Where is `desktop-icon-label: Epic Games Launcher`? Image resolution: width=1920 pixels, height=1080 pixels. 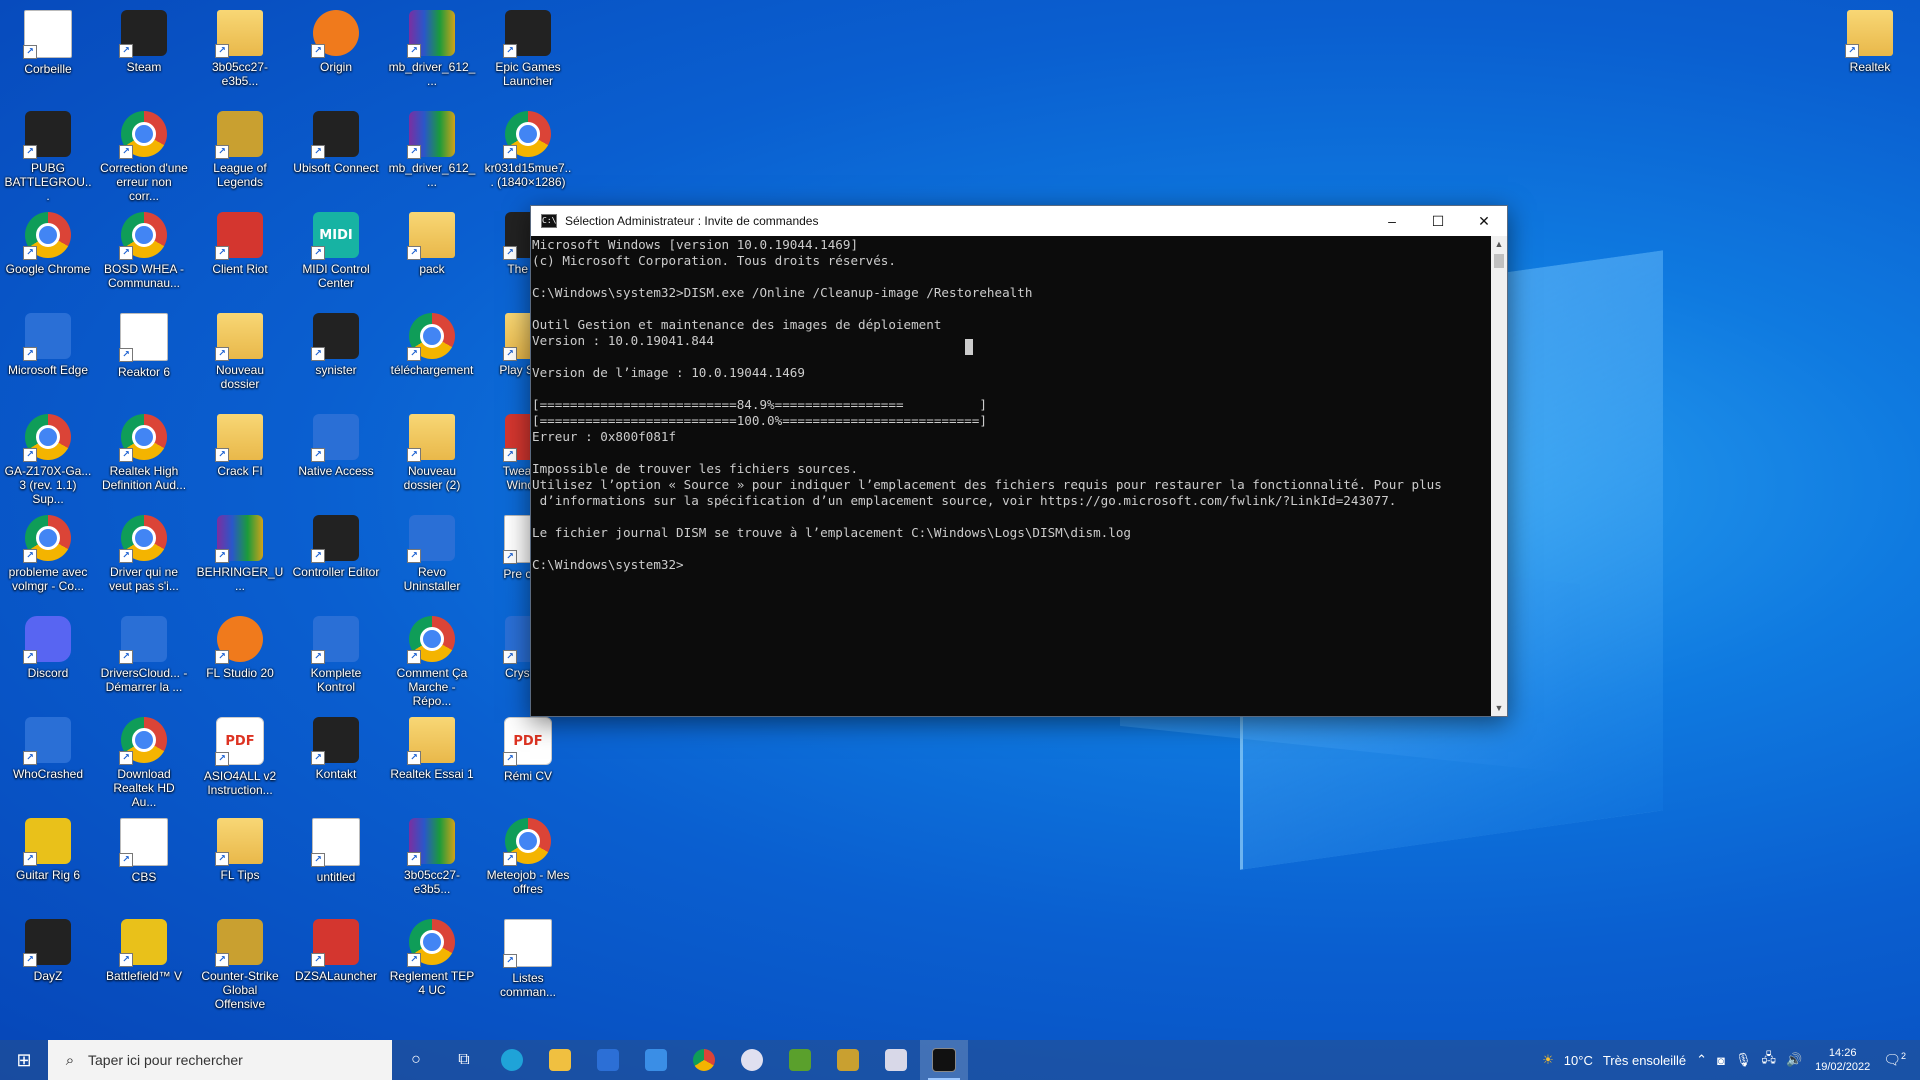 desktop-icon-label: Epic Games Launcher is located at coordinates (528, 74).